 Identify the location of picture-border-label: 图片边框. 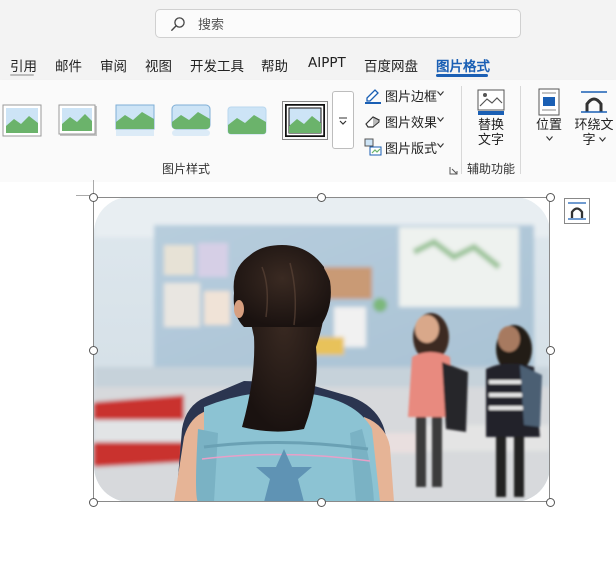
(411, 97).